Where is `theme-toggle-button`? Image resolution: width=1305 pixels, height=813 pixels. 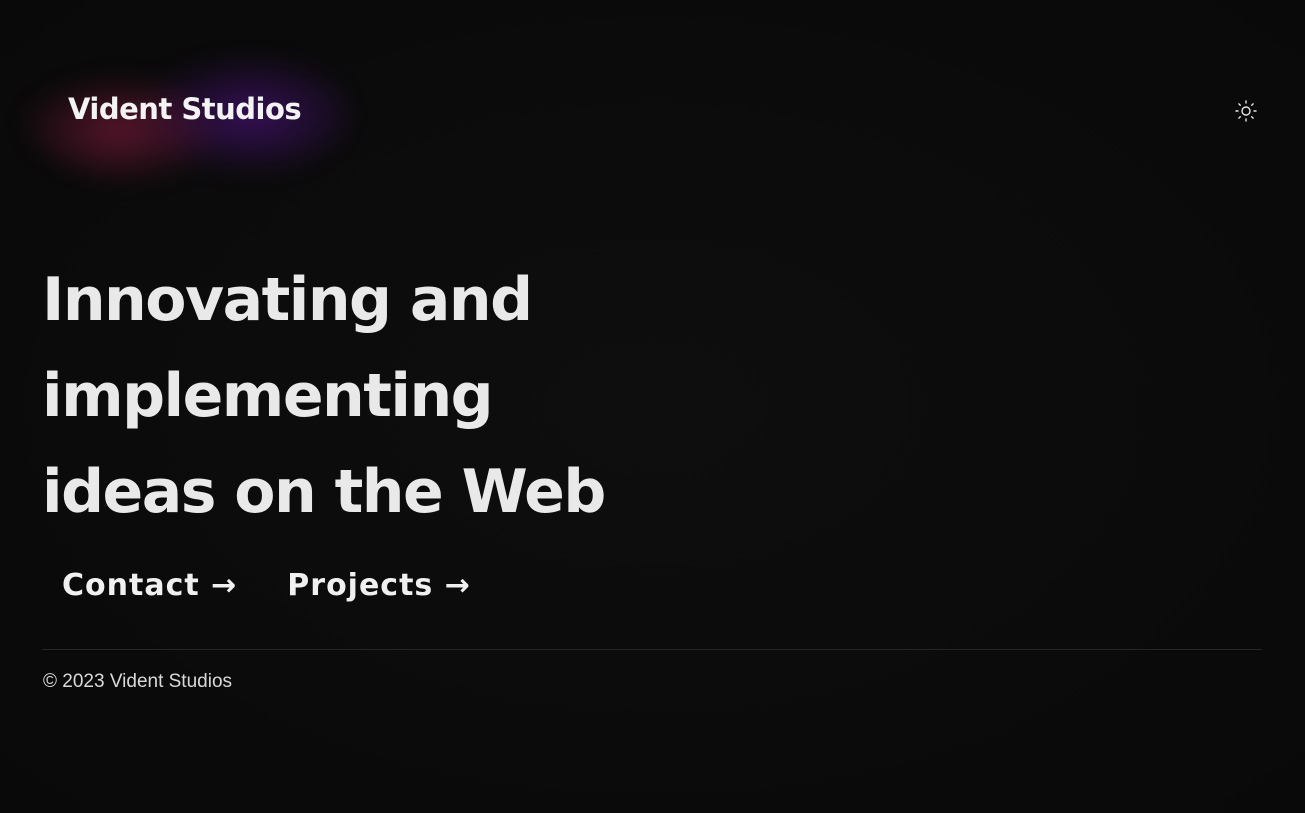 theme-toggle-button is located at coordinates (1246, 111).